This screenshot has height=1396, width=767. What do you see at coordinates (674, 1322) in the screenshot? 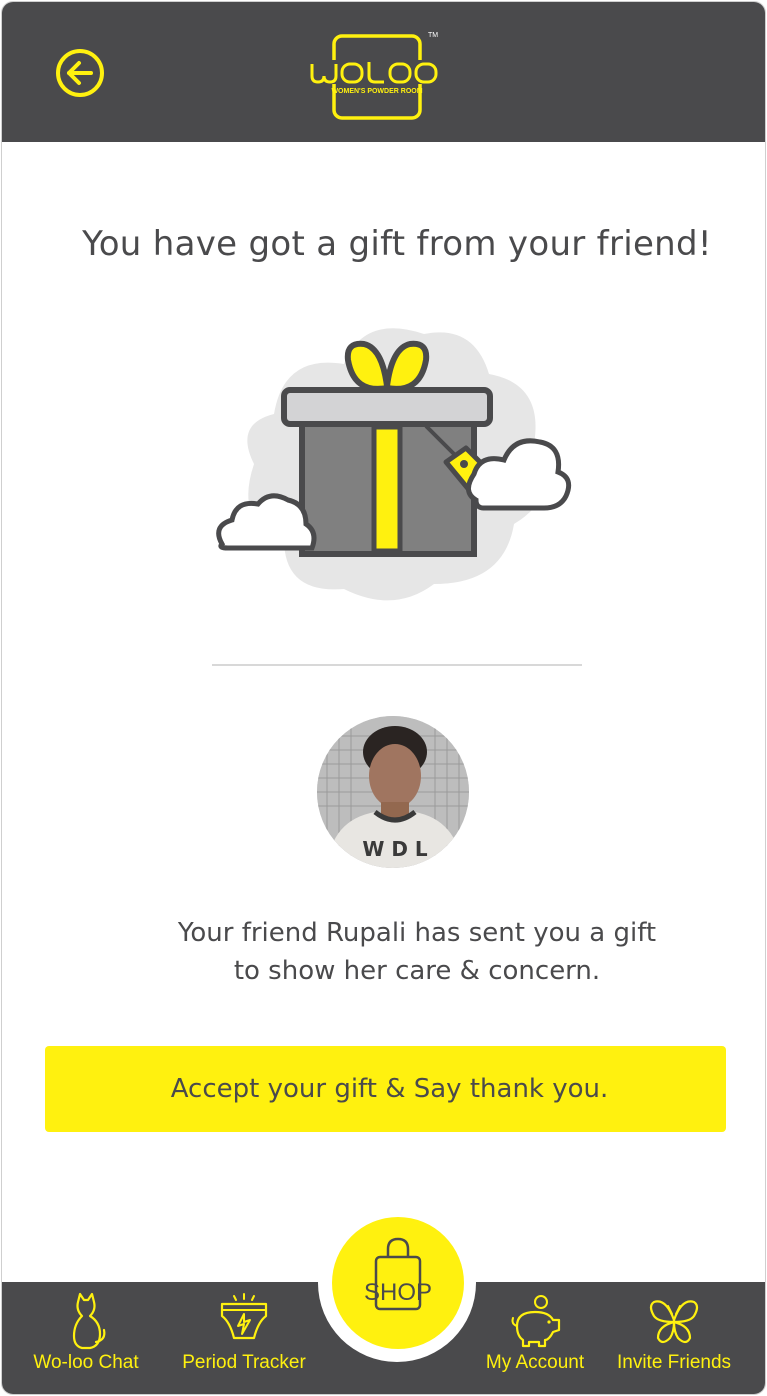
I see `butterfly-icon` at bounding box center [674, 1322].